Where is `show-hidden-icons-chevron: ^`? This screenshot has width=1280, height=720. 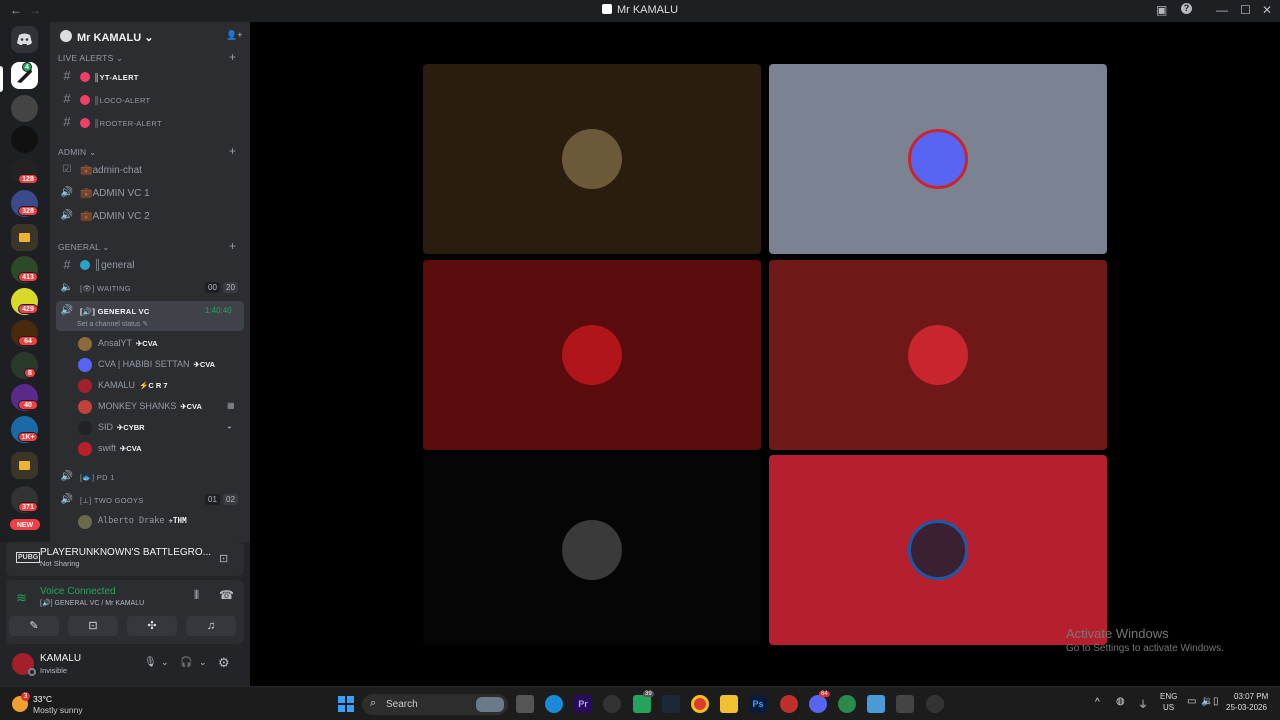 show-hidden-icons-chevron: ^ is located at coordinates (1097, 702).